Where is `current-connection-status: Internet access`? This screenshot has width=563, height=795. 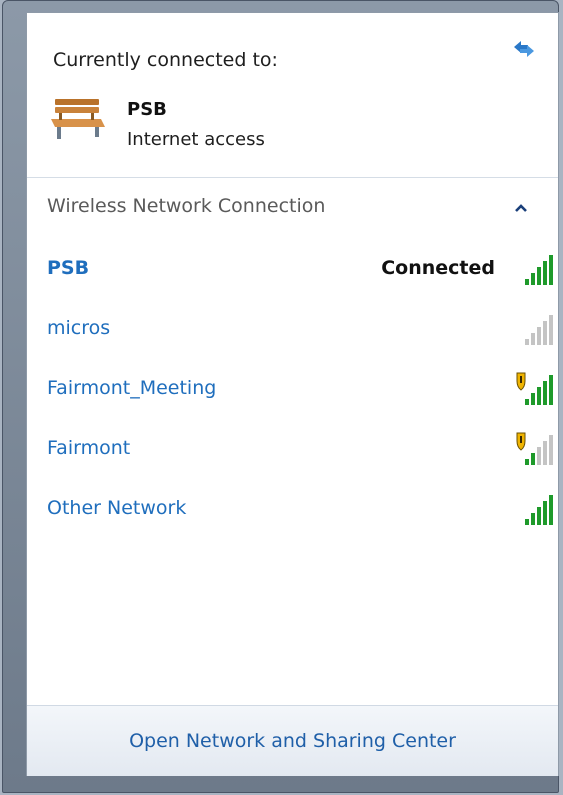
current-connection-status: Internet access is located at coordinates (196, 139).